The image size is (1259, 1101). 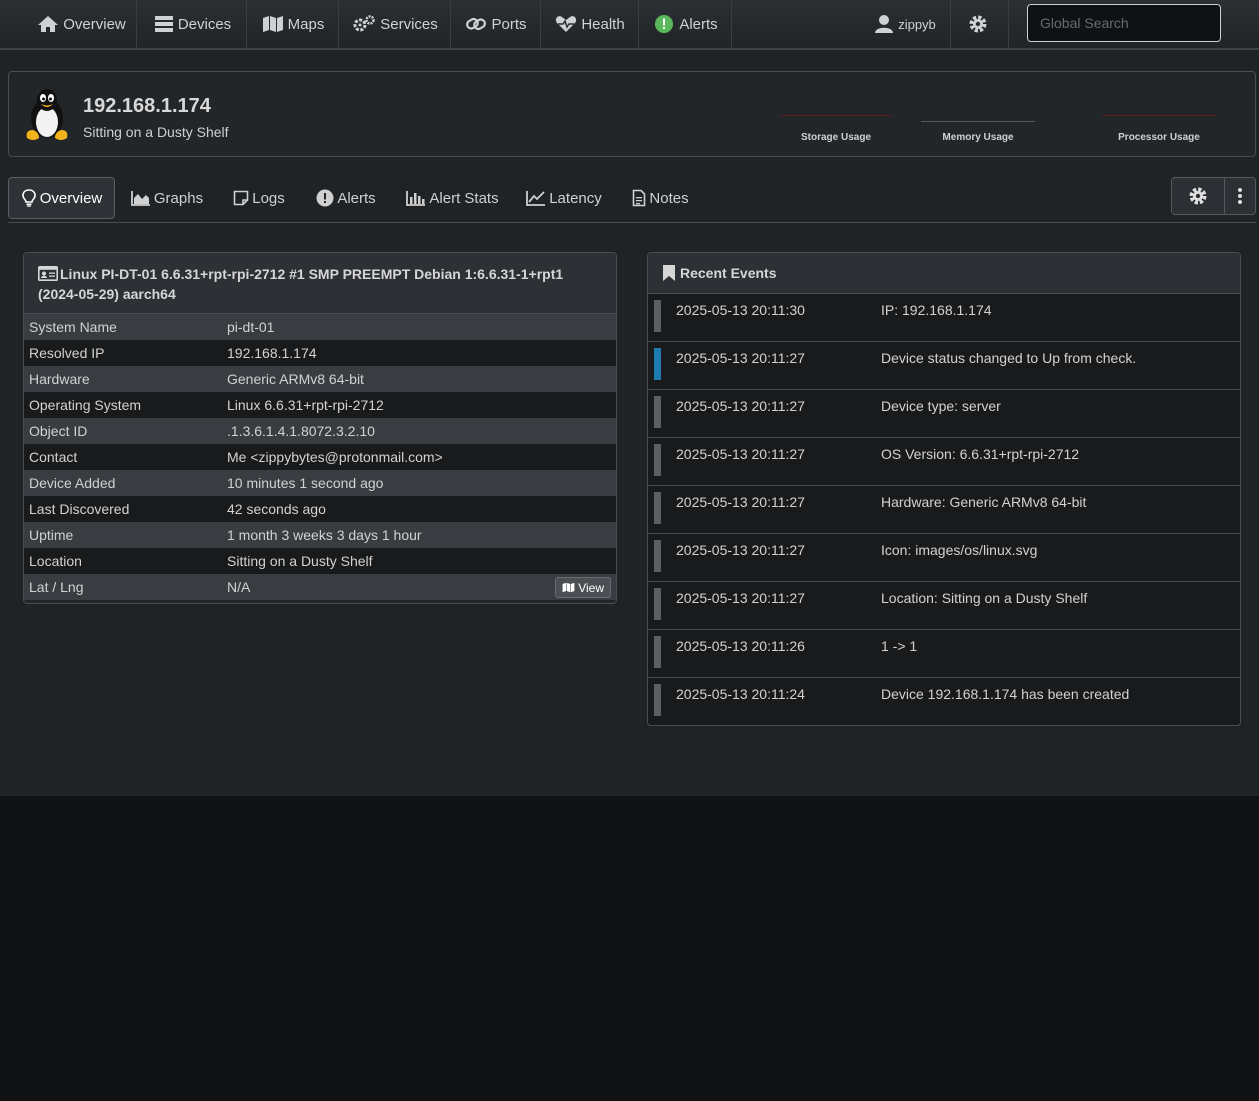 I want to click on nav-overview-label: Overview, so click(x=94, y=24).